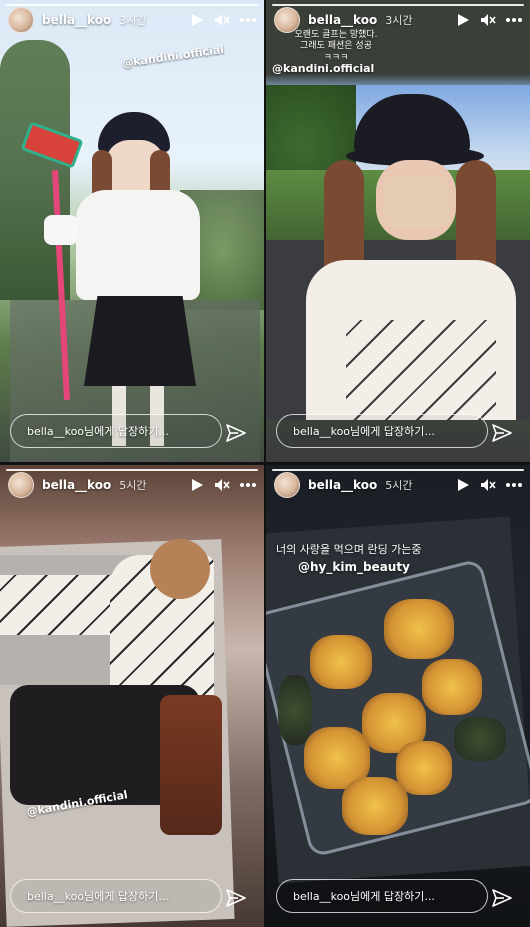  What do you see at coordinates (138, 245) in the screenshot?
I see `white-jacket-shape` at bounding box center [138, 245].